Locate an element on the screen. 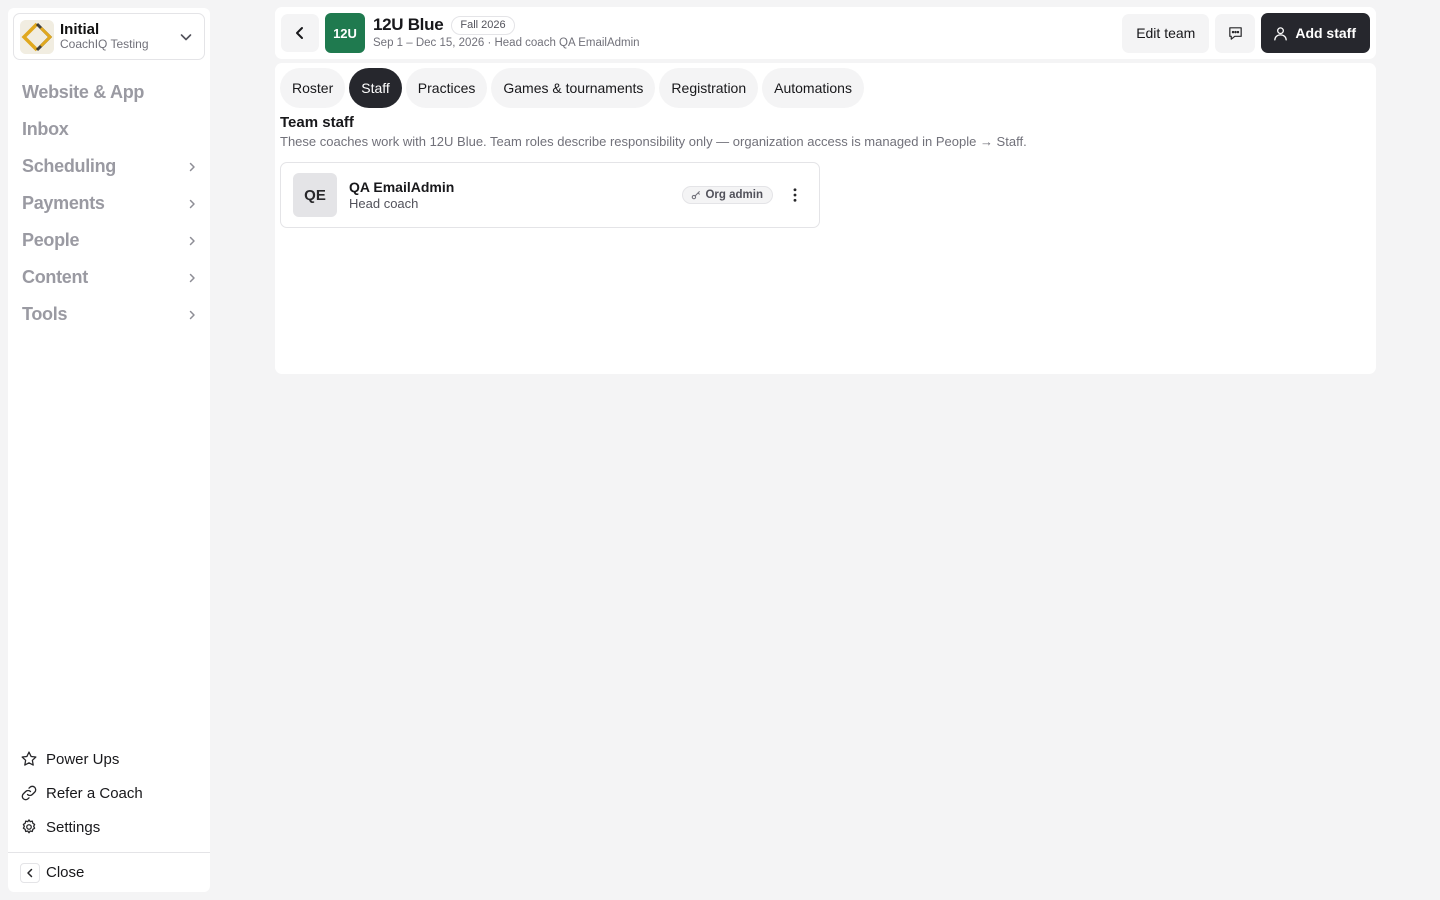 The image size is (1440, 900). team-avatar: 12U is located at coordinates (345, 33).